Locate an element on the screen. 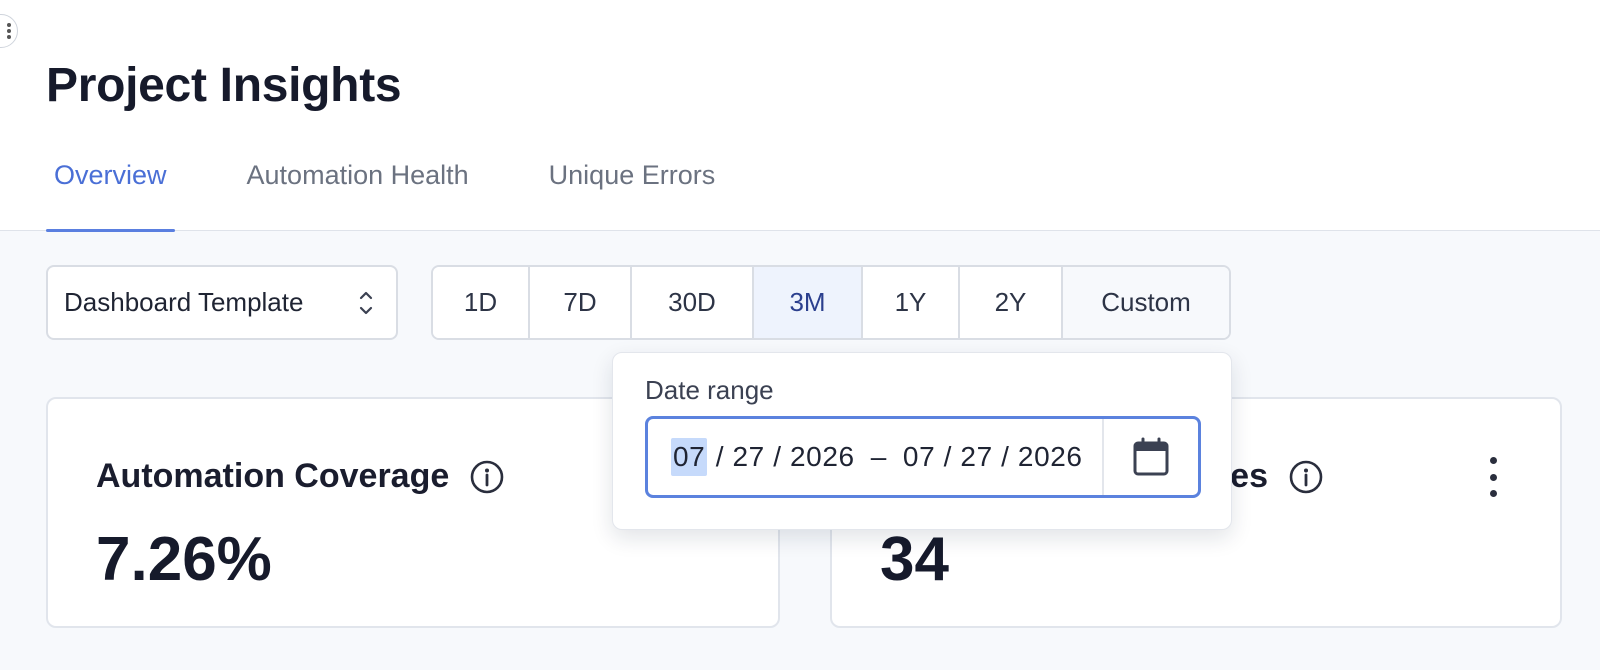 This screenshot has width=1600, height=670. dashboard-template-select: Dashboard Template is located at coordinates (222, 302).